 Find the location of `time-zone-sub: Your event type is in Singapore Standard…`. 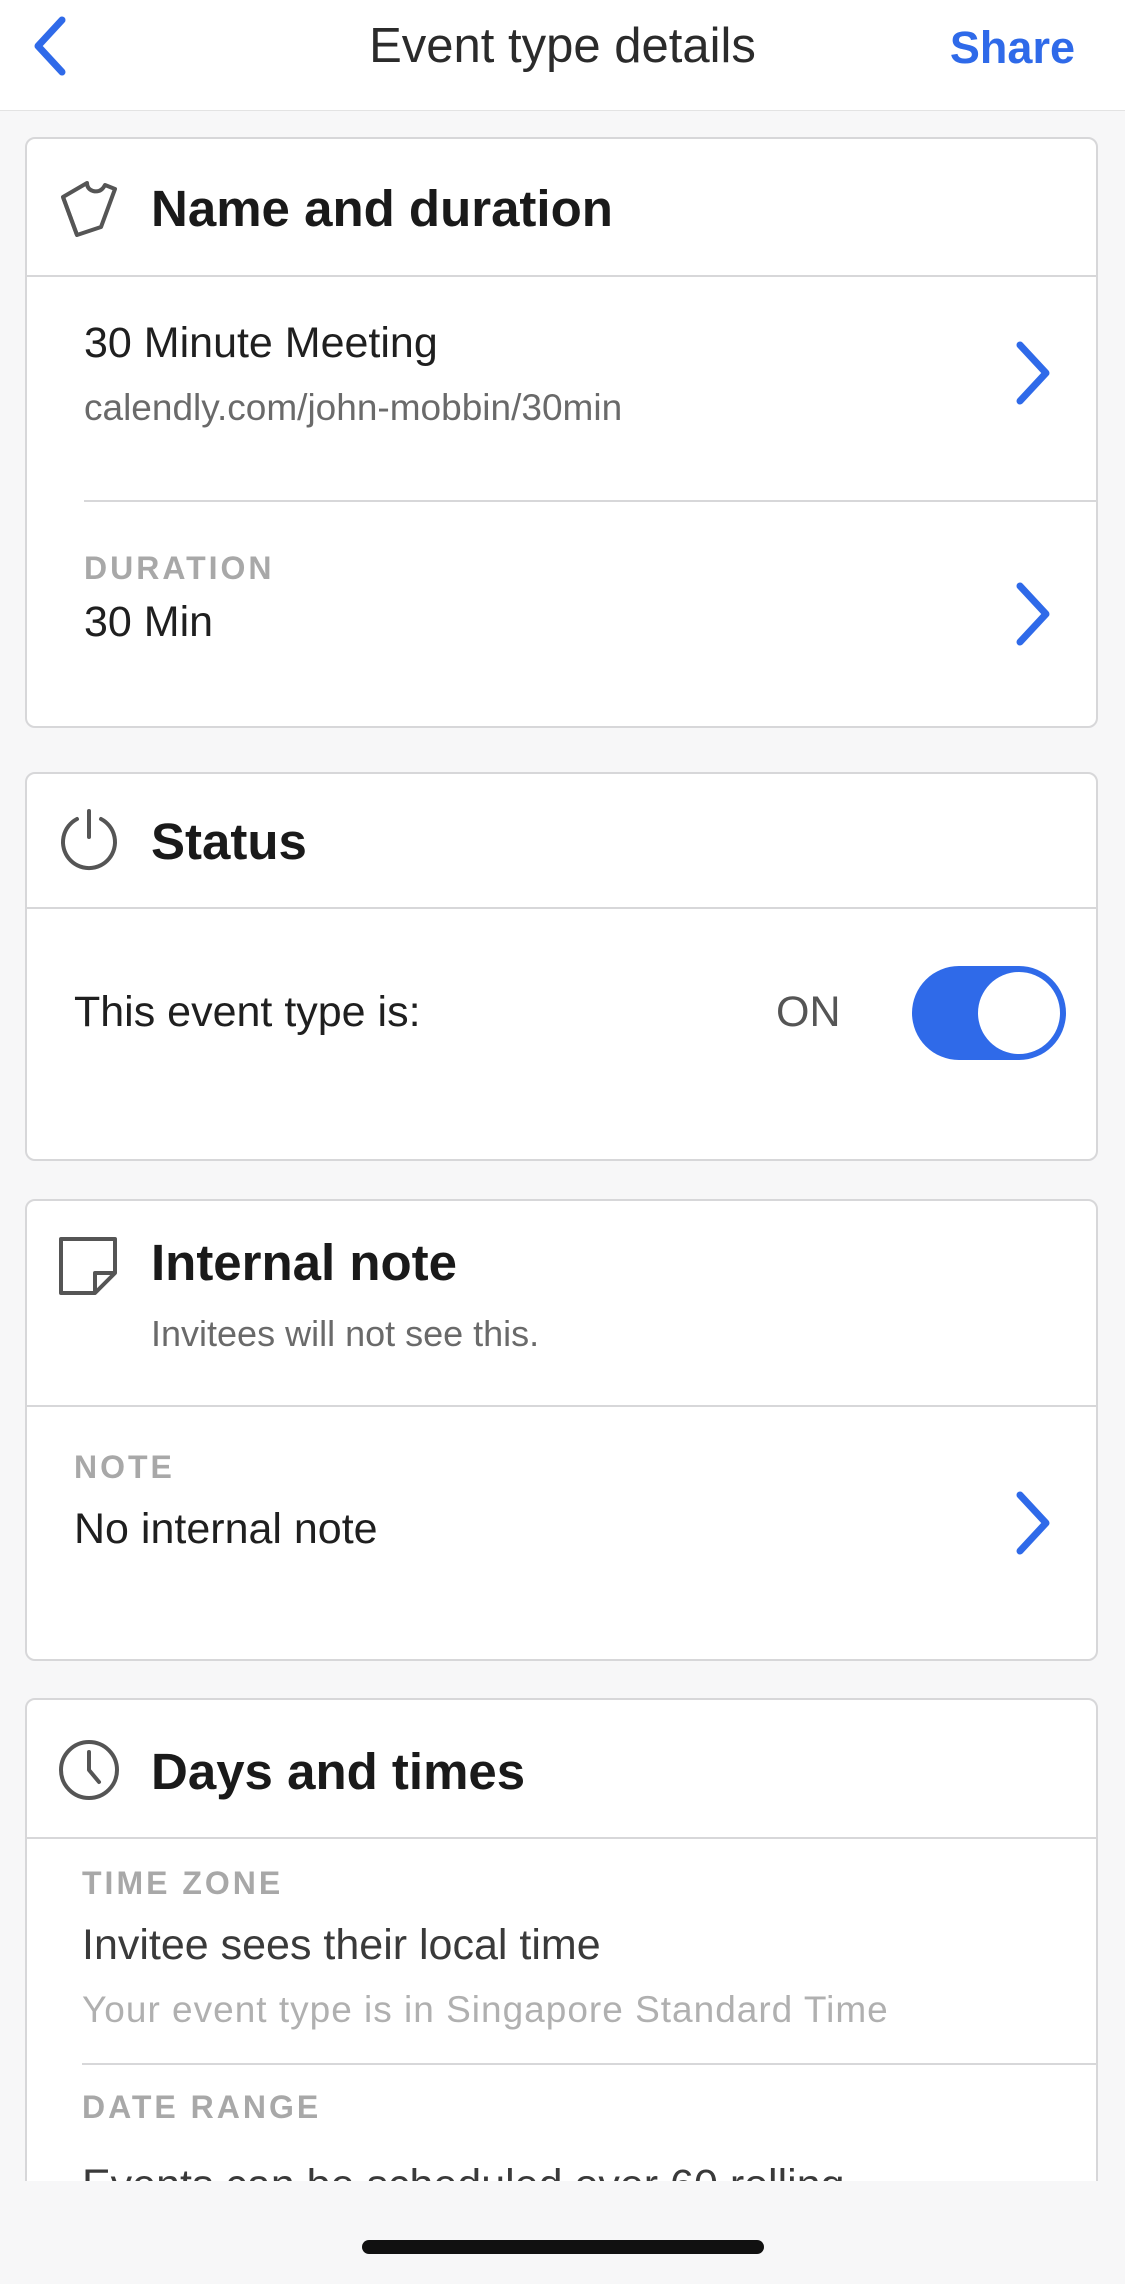

time-zone-sub: Your event type is in Singapore Standard… is located at coordinates (485, 2009).